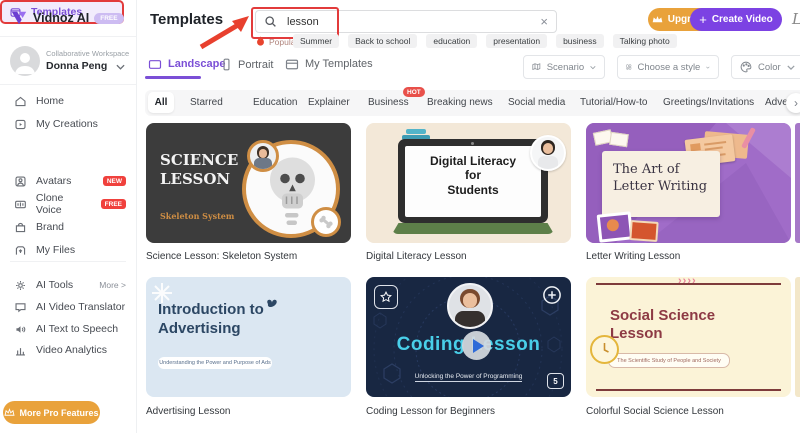 The image size is (800, 433). What do you see at coordinates (61, 18) in the screenshot?
I see `brand-name: Vidnoz AI` at bounding box center [61, 18].